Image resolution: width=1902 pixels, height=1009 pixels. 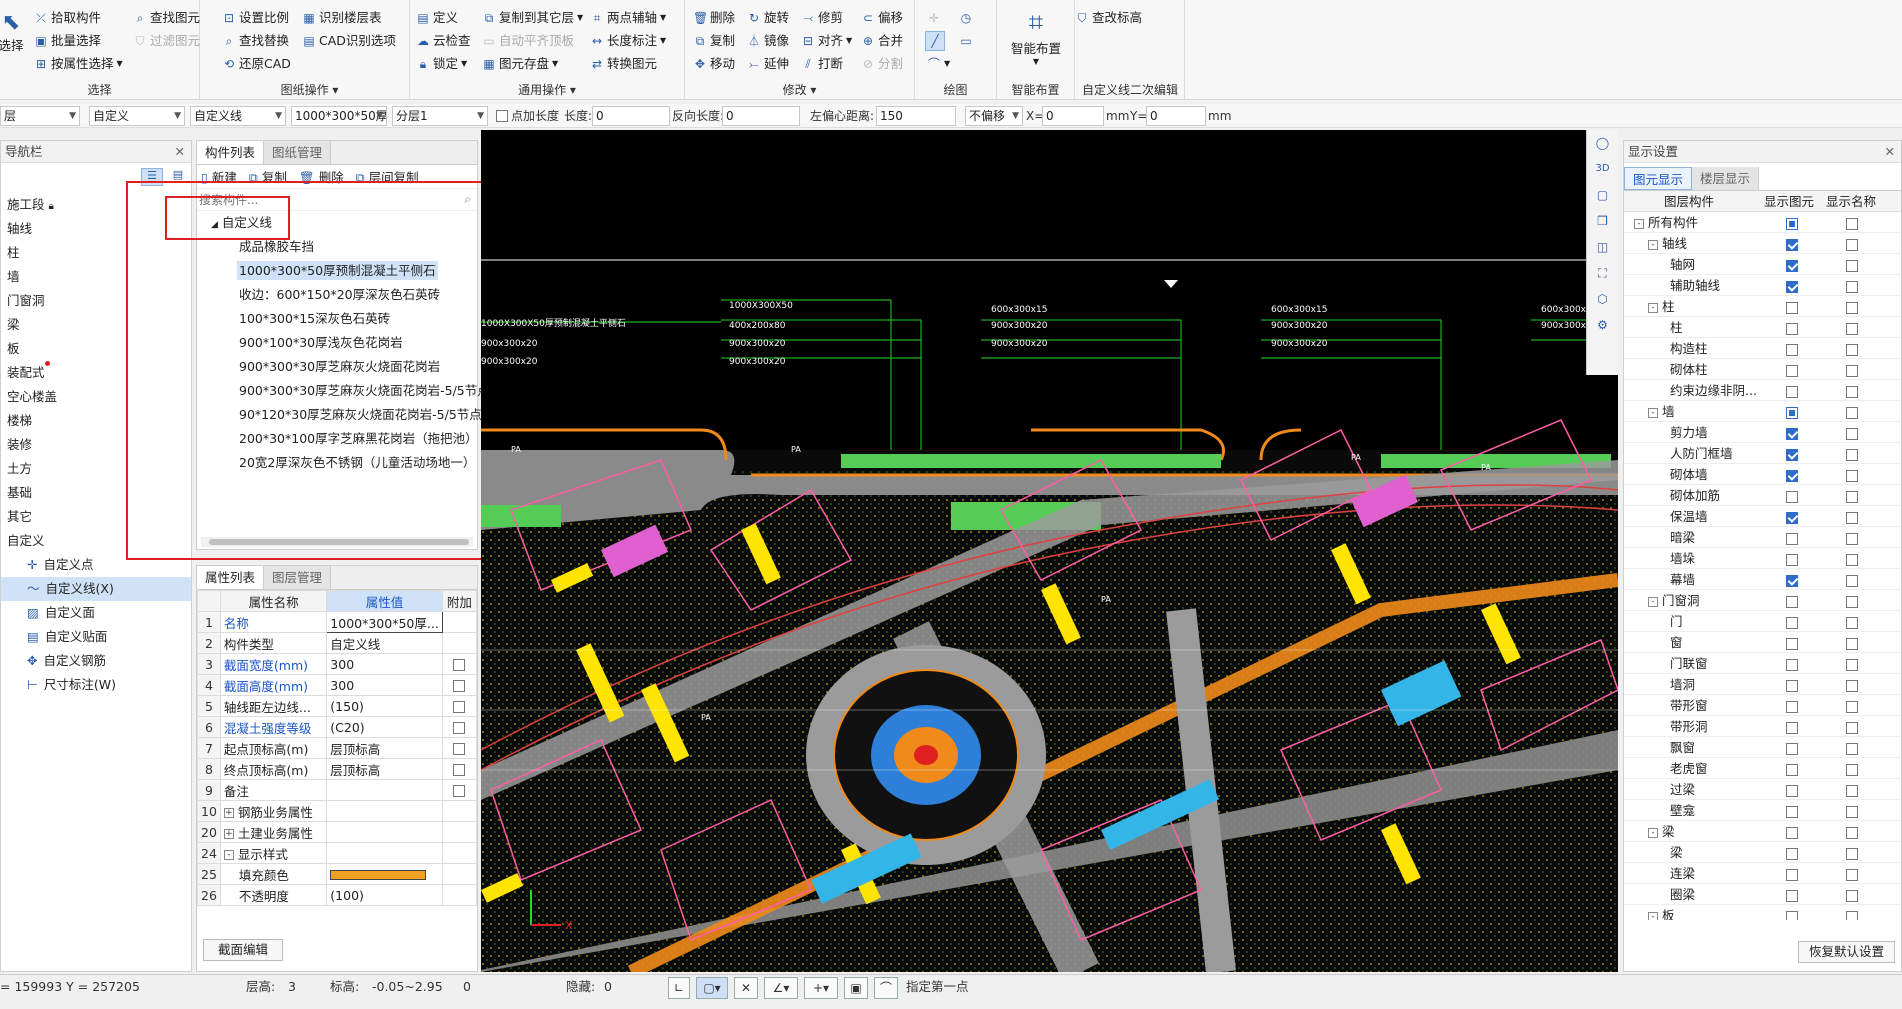 What do you see at coordinates (231, 577) in the screenshot?
I see `tab-properties: 属性列表` at bounding box center [231, 577].